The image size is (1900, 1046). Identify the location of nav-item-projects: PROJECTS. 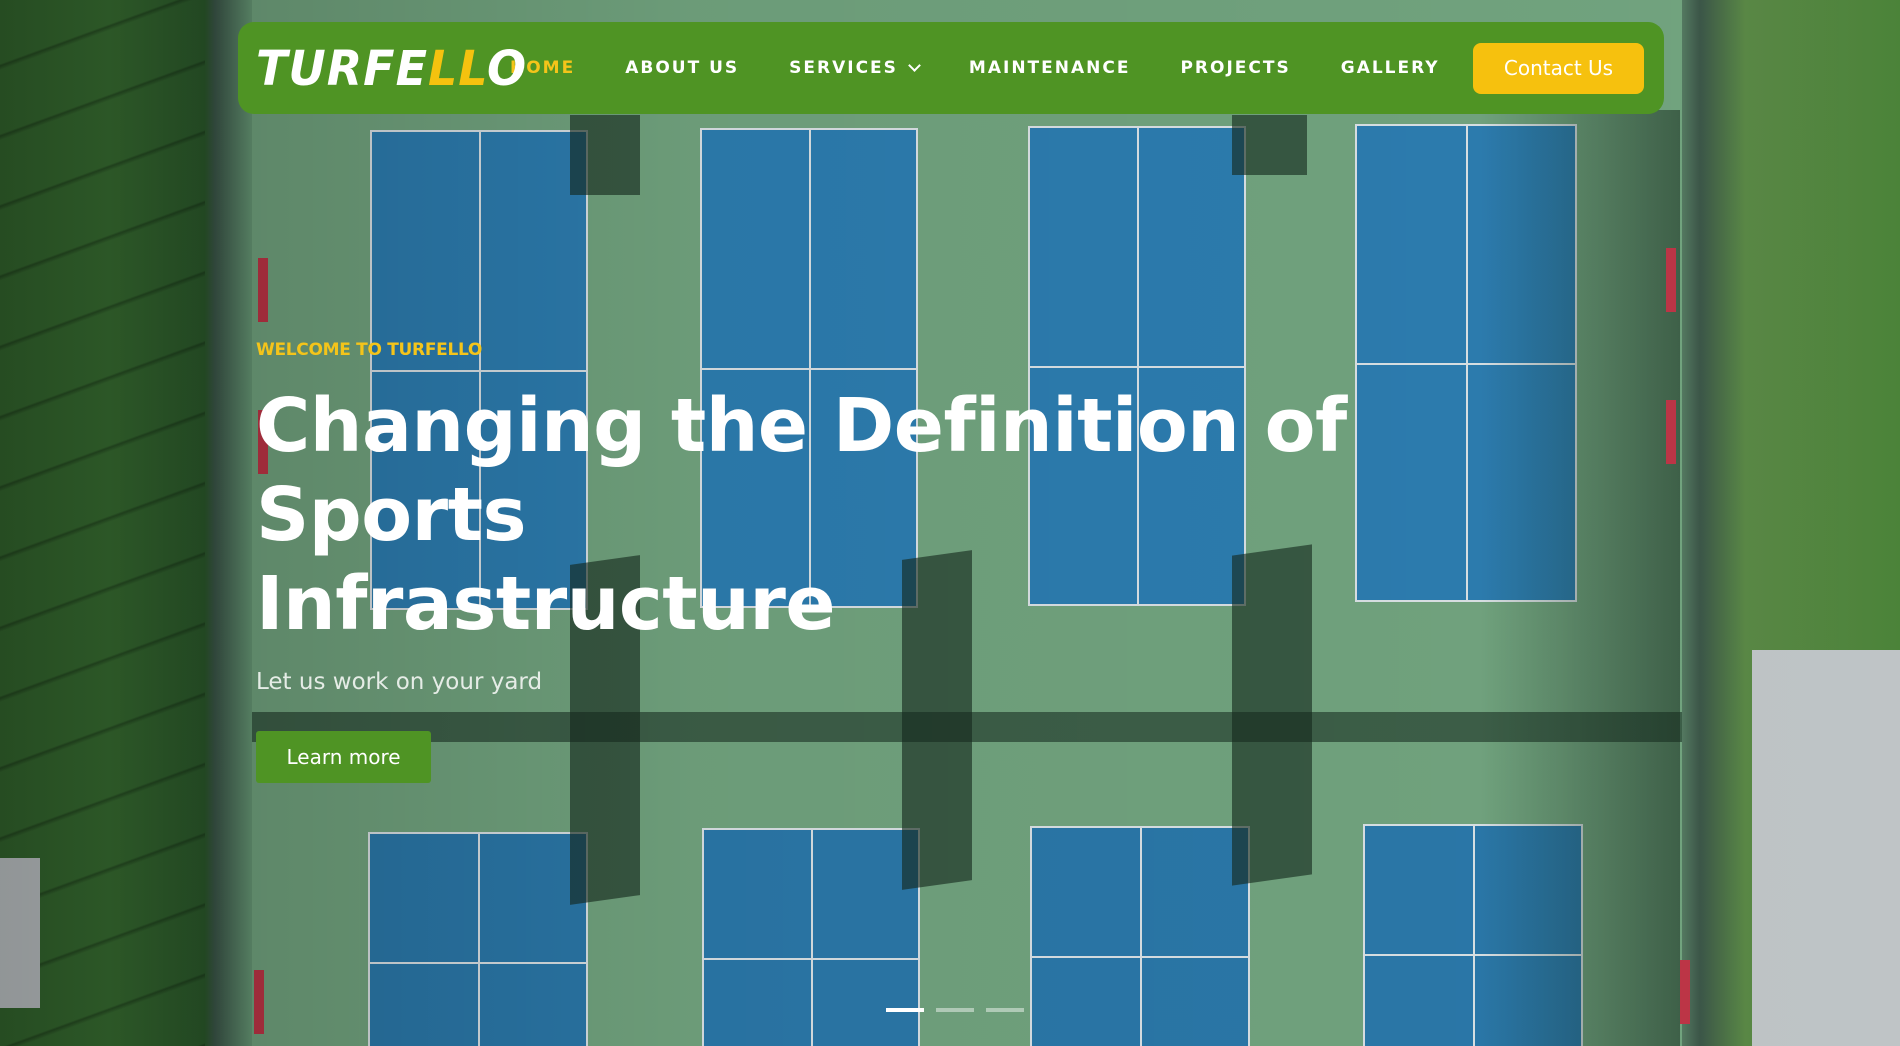
(1235, 68).